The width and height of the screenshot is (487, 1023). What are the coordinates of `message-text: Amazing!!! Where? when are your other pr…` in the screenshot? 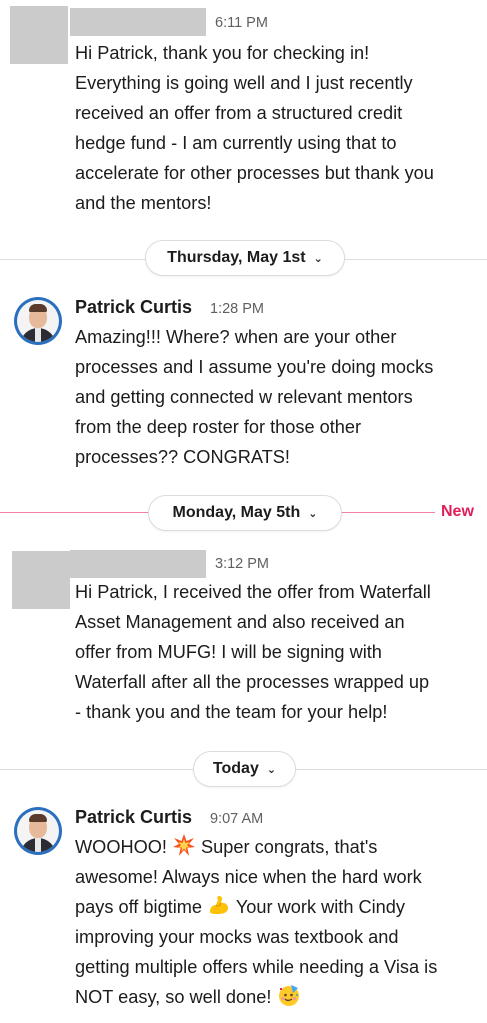 It's located at (254, 397).